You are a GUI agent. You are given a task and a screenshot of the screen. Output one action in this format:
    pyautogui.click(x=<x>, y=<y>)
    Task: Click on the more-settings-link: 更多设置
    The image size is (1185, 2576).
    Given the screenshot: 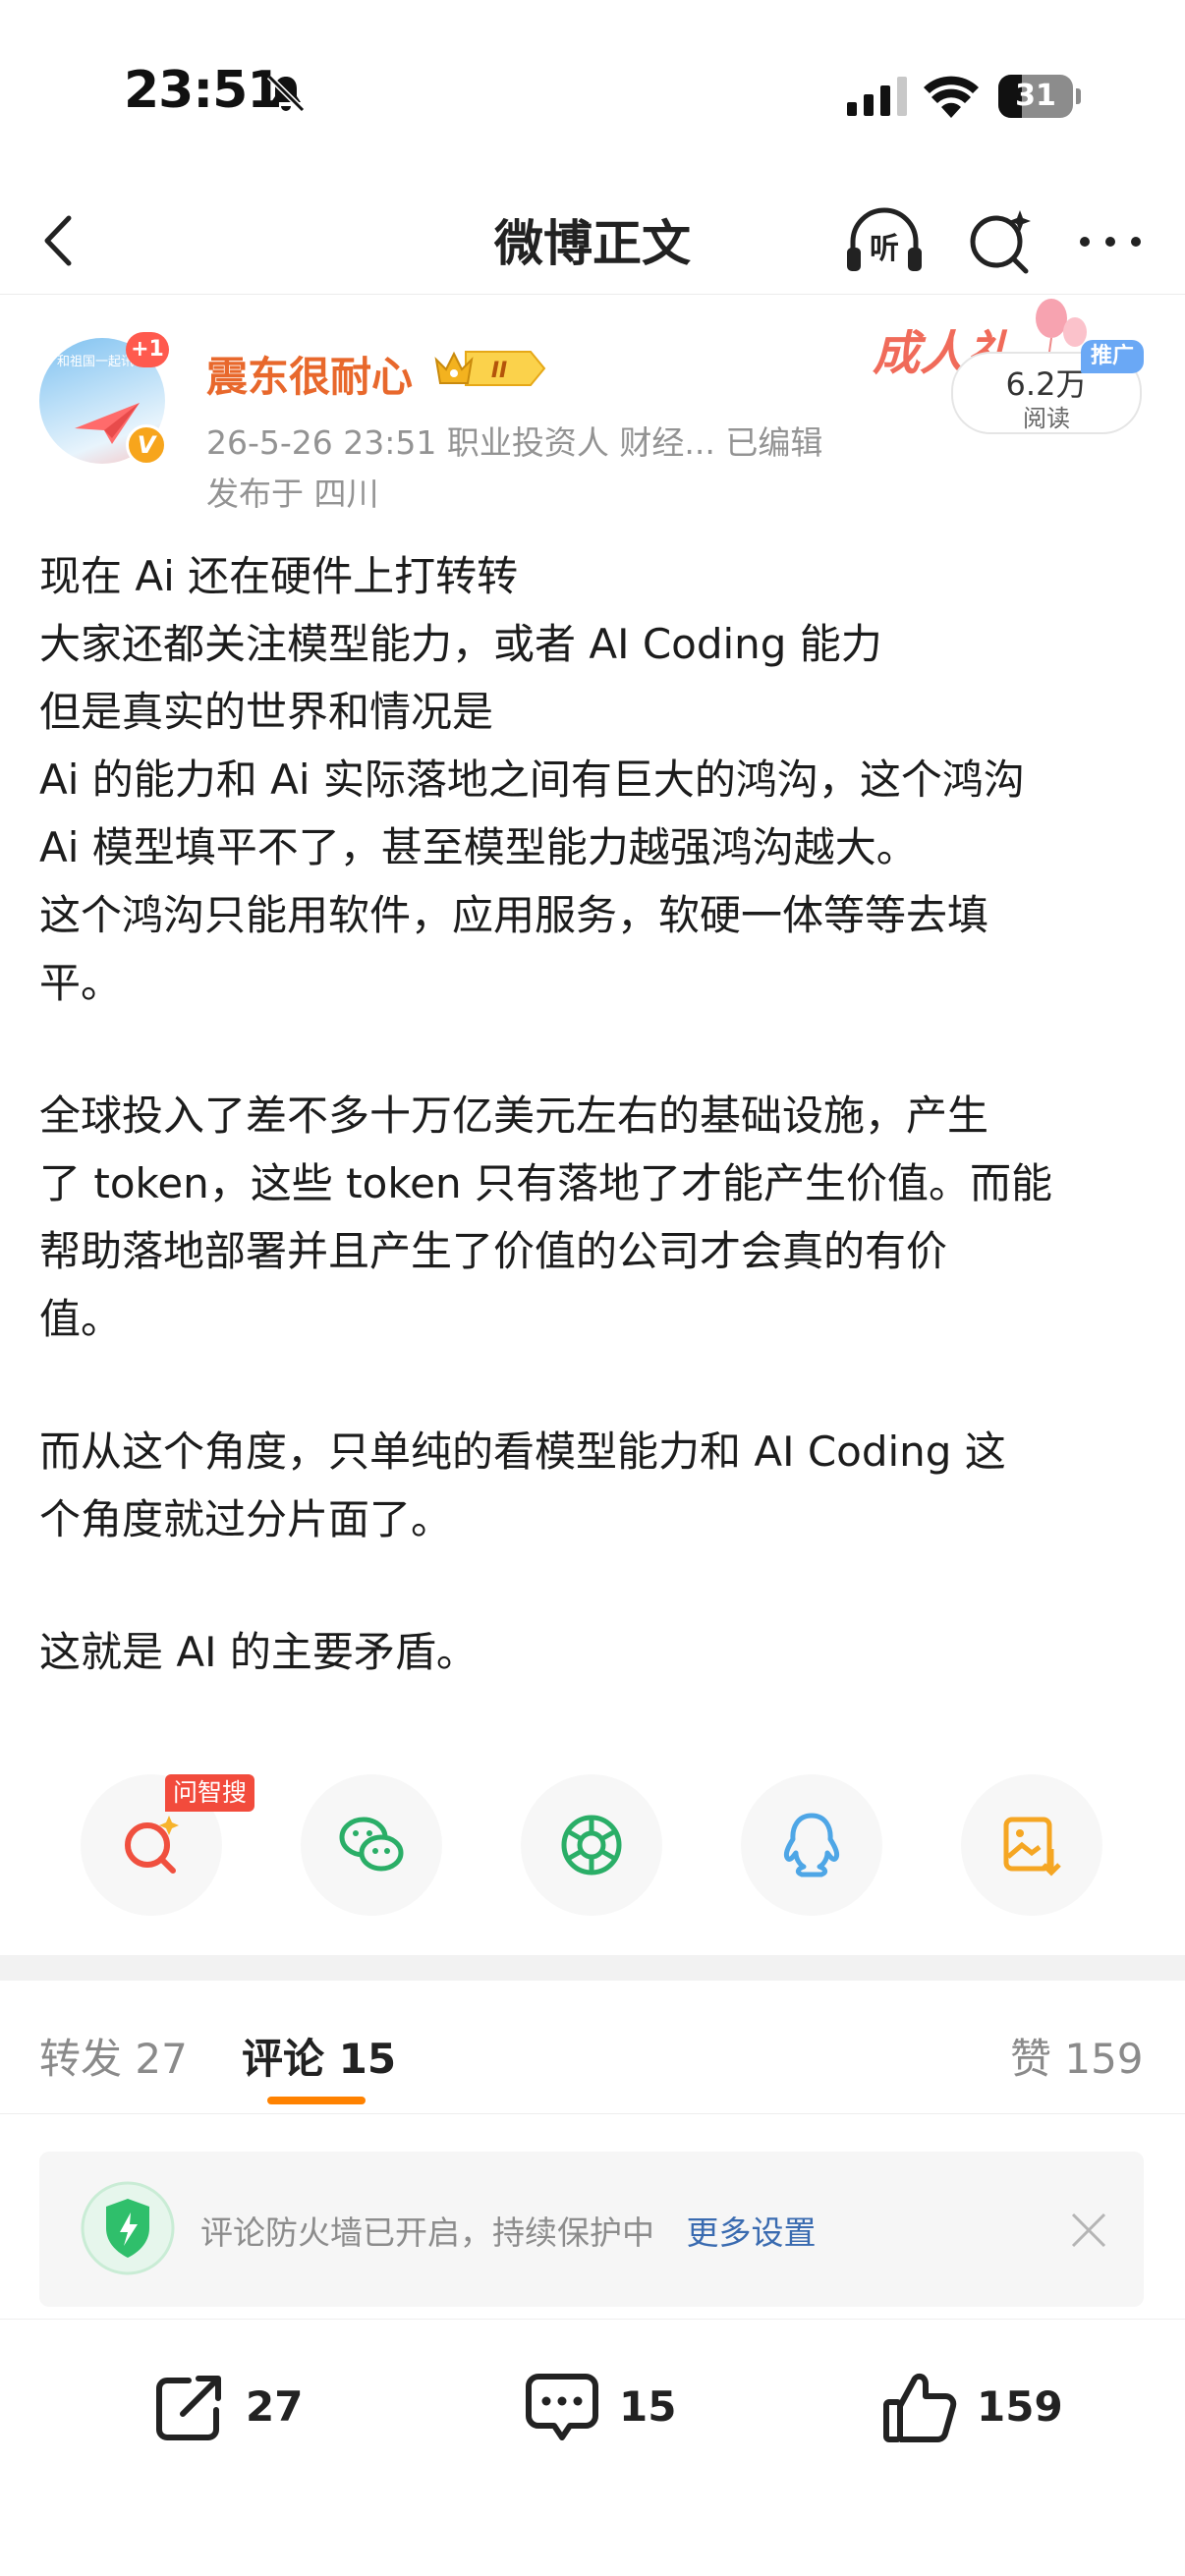 What is the action you would take?
    pyautogui.click(x=752, y=2232)
    